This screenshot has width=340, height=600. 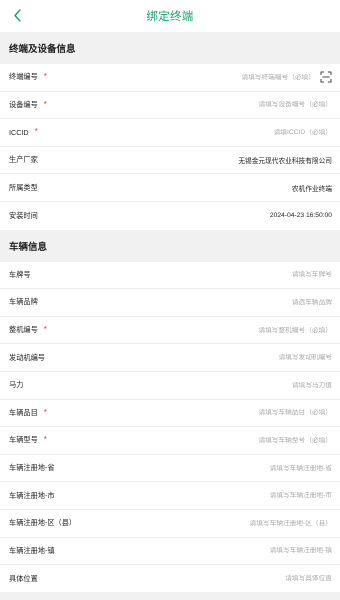 I want to click on field-label: 车辆注册地-市, so click(x=32, y=495).